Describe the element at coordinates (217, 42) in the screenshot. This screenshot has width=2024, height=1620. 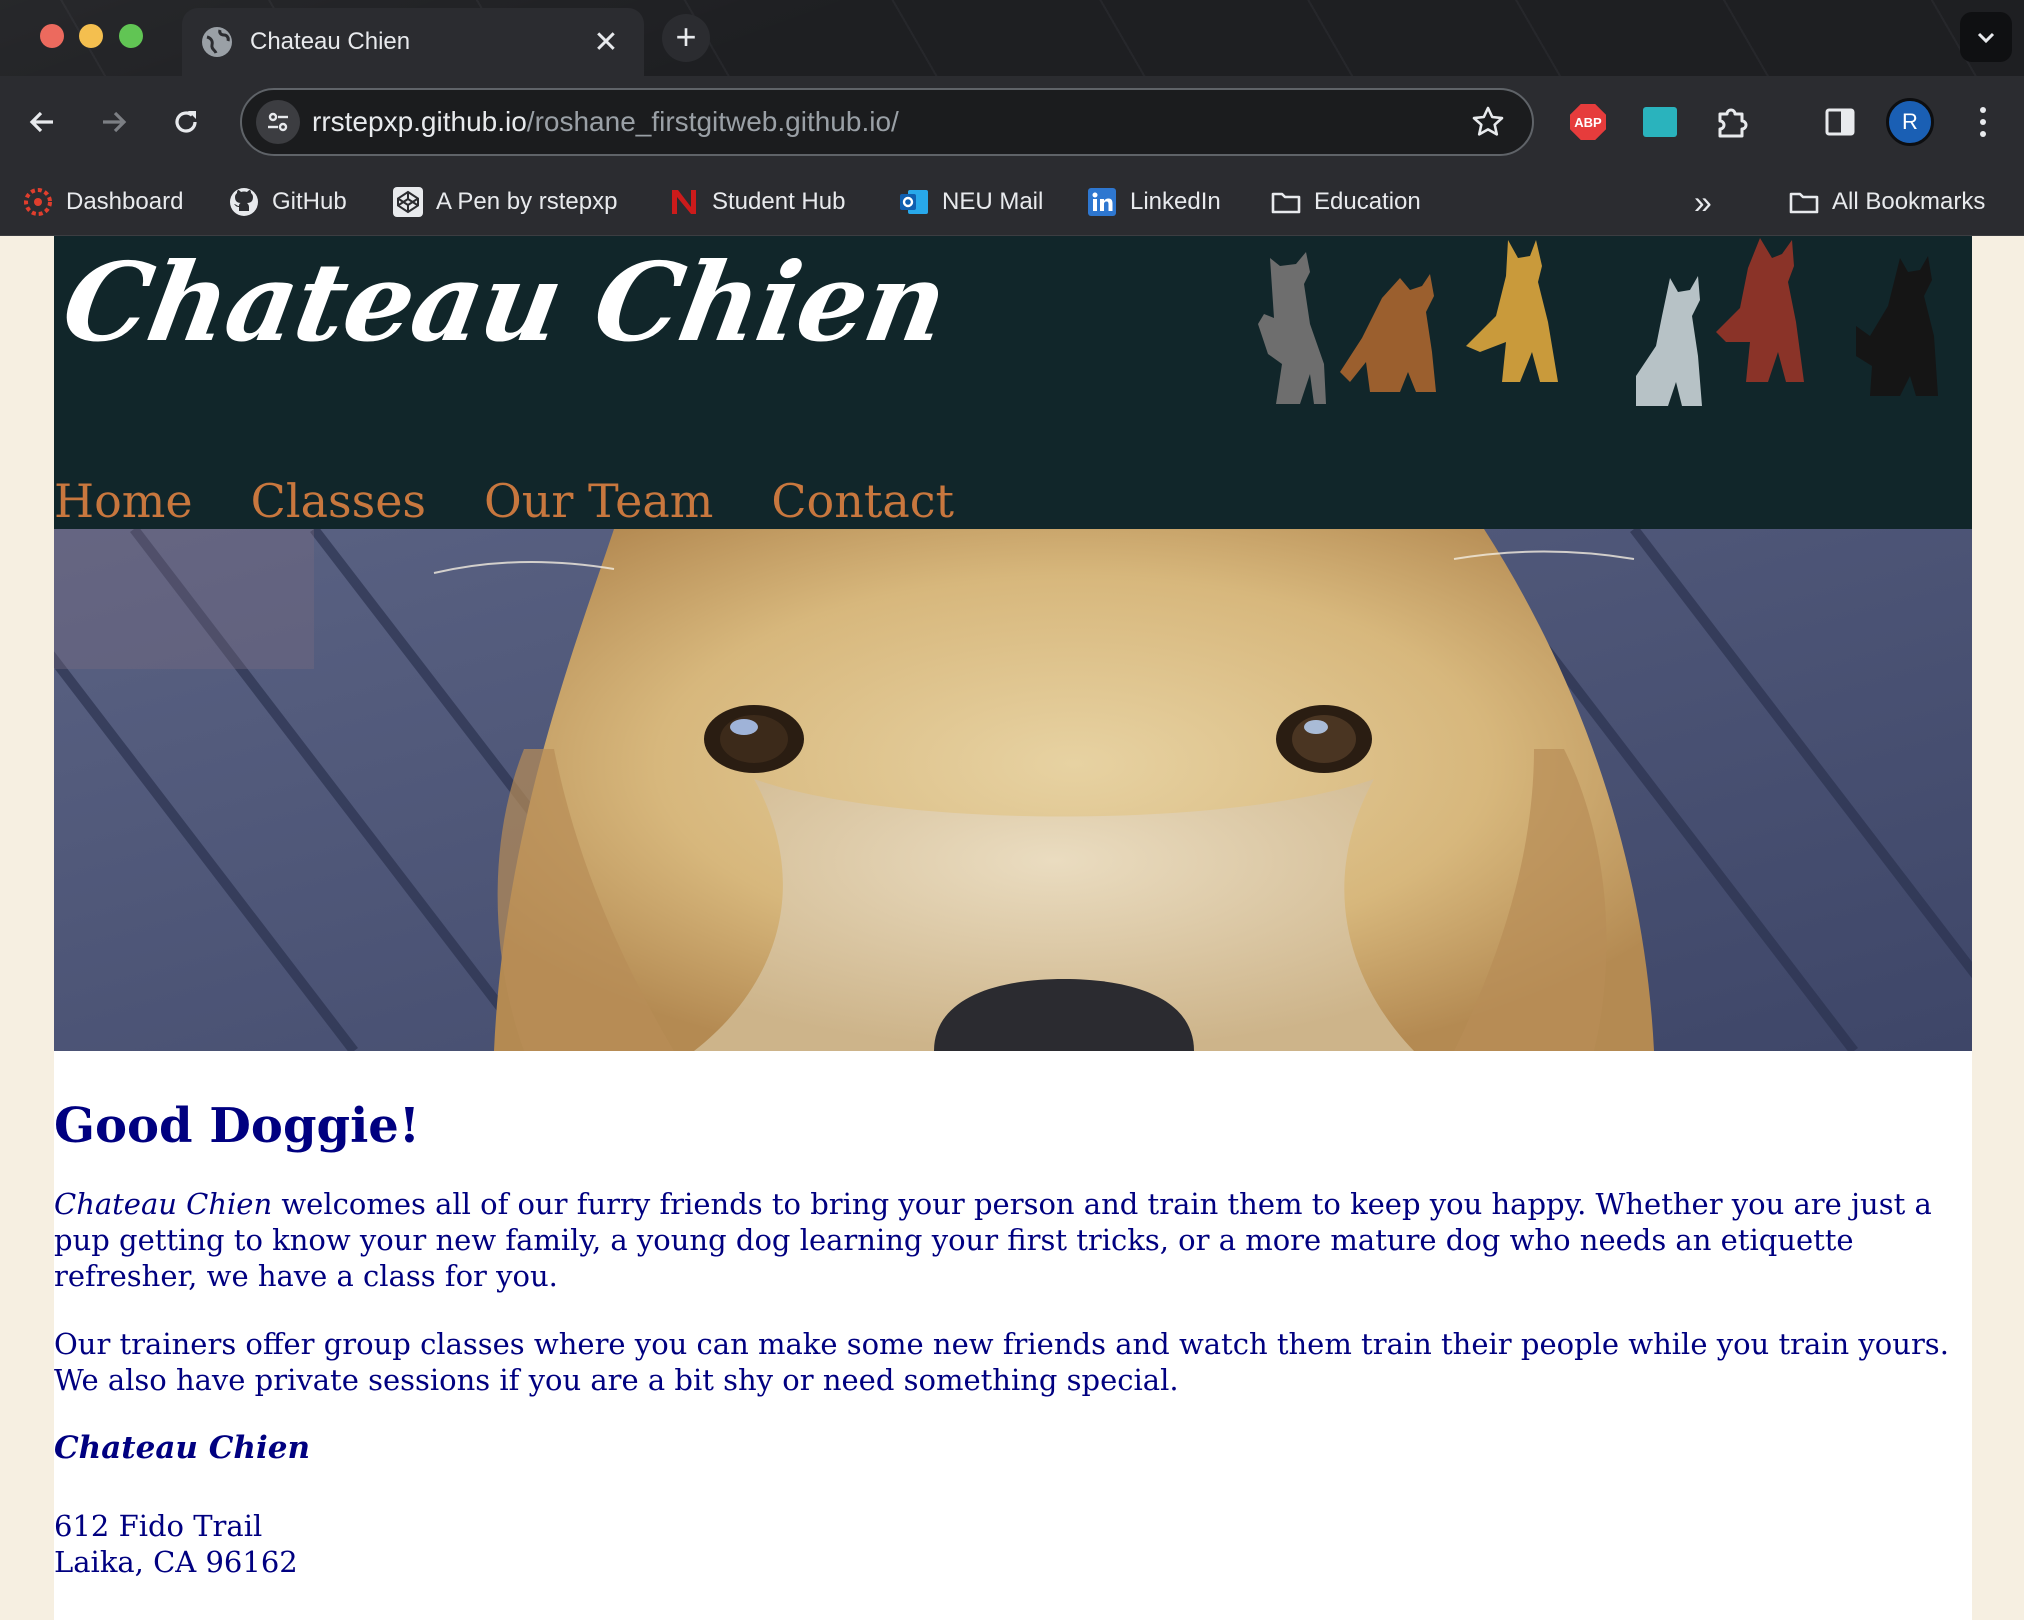
I see `globe-icon` at that location.